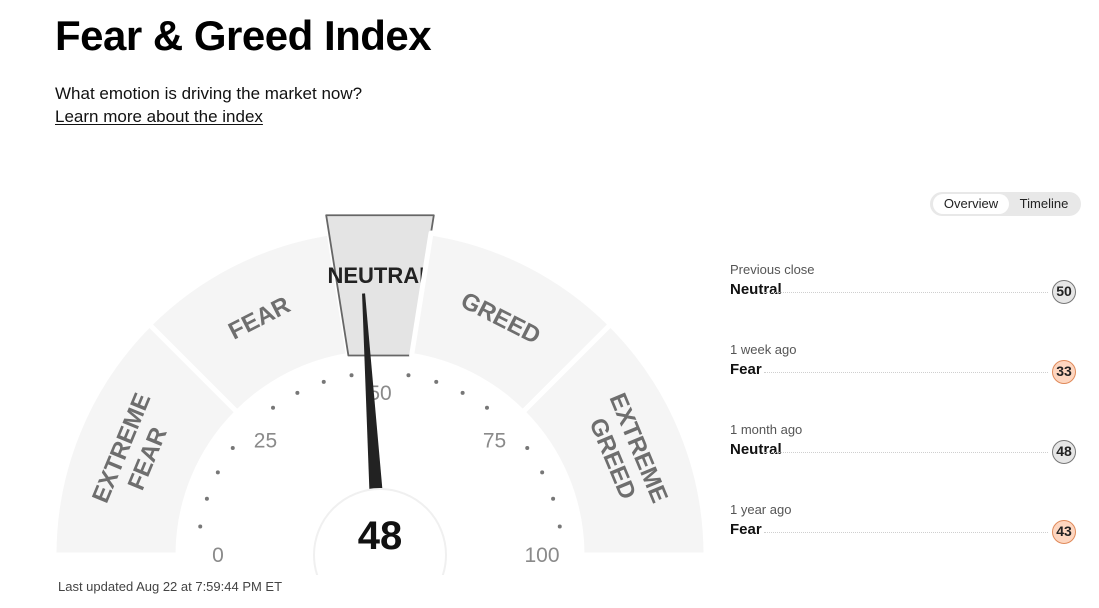 The height and width of the screenshot is (608, 1099). I want to click on history-label: 1 year ago, so click(761, 509).